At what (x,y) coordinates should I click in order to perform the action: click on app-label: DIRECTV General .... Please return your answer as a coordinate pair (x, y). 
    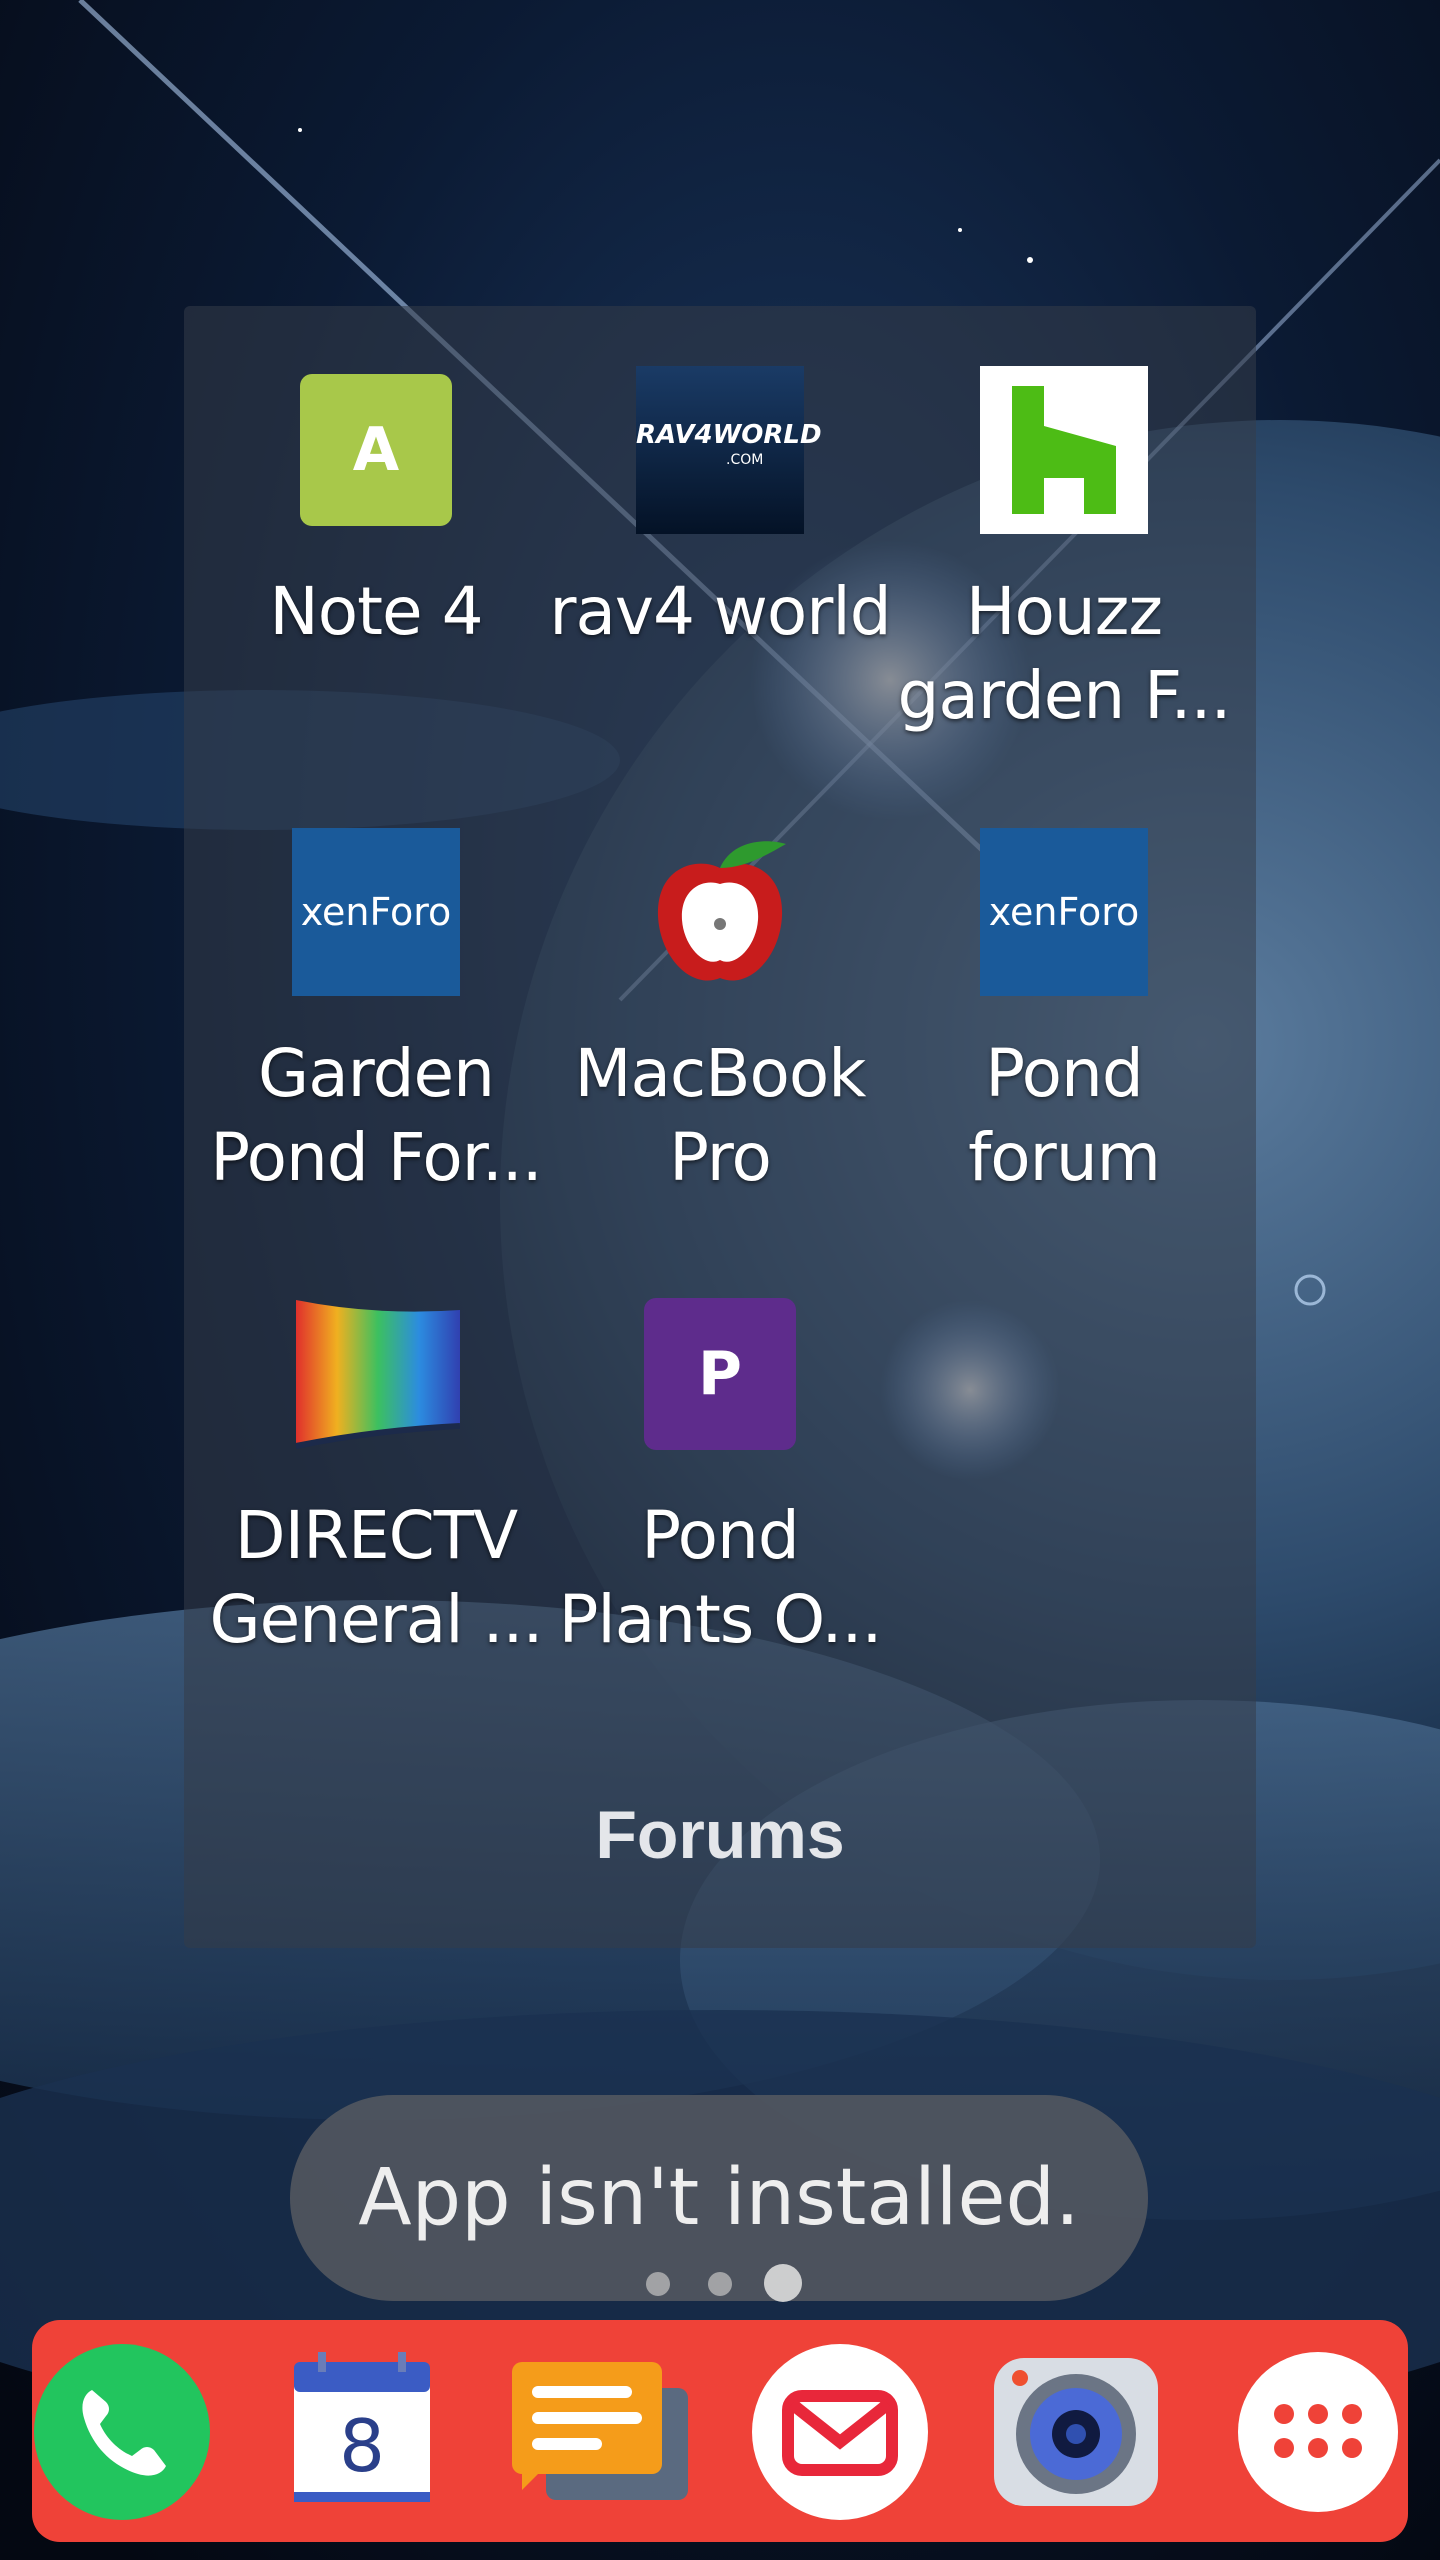
    Looking at the image, I should click on (376, 1577).